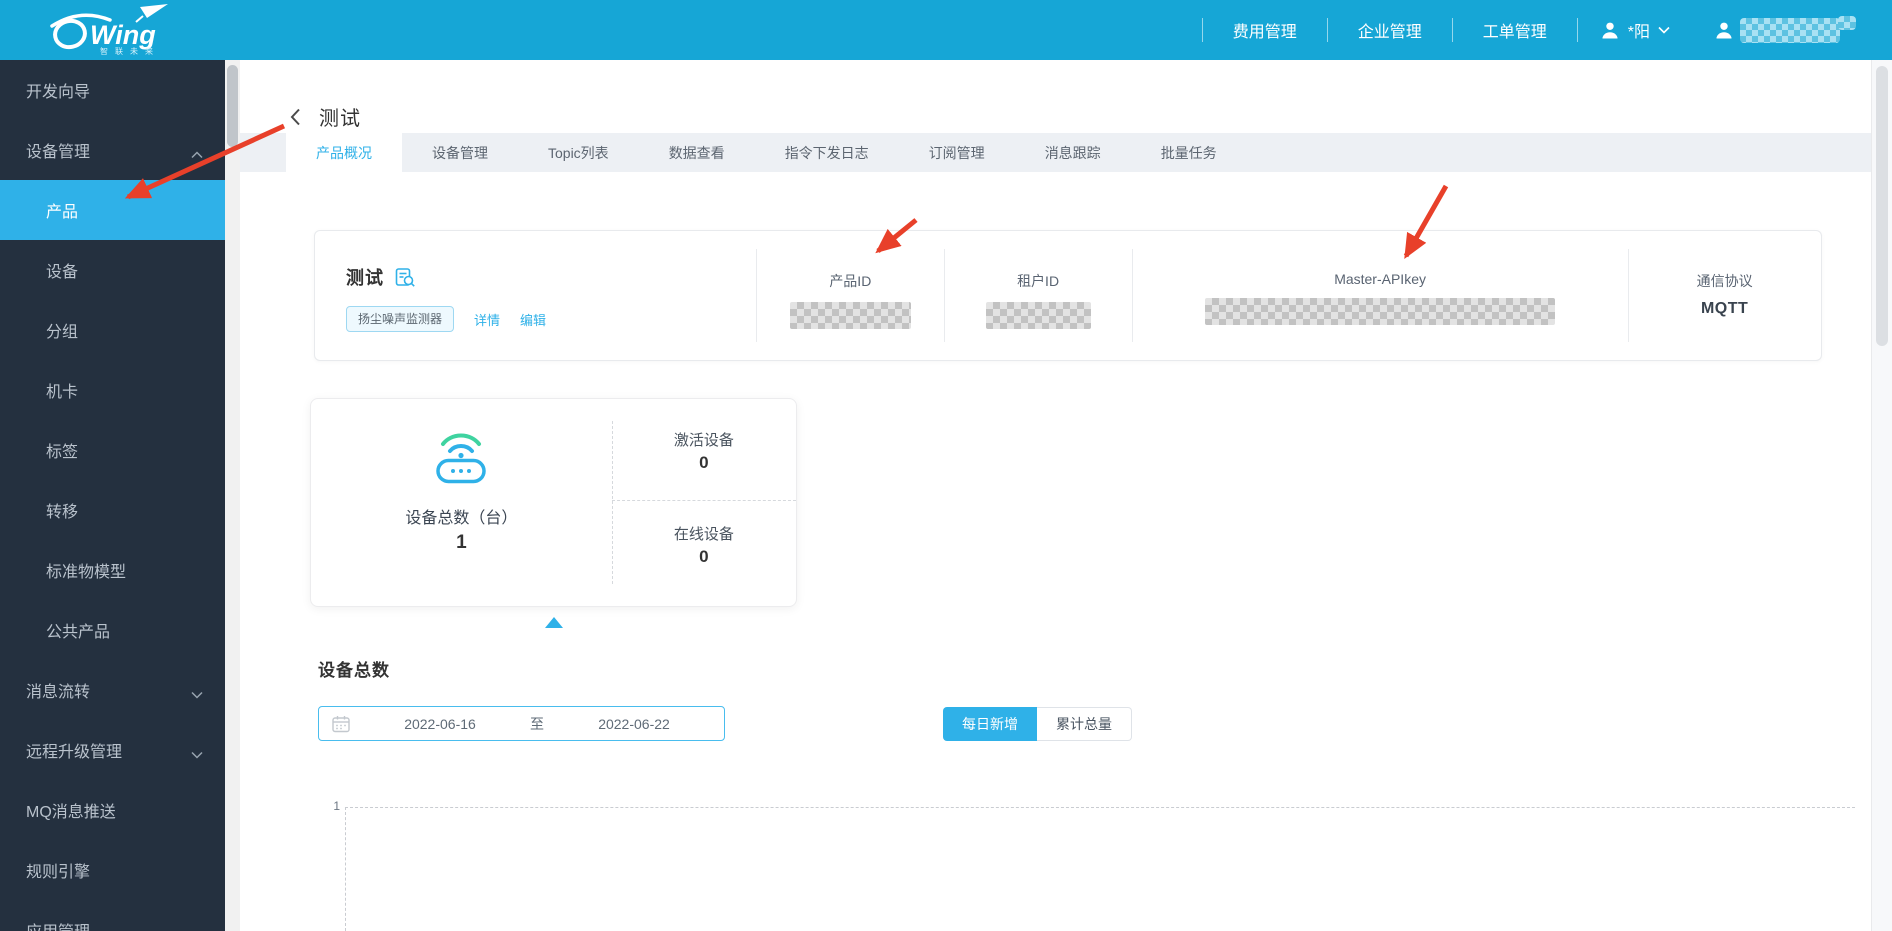 This screenshot has height=931, width=1892. What do you see at coordinates (578, 152) in the screenshot?
I see `tab-topic-list: Topic列表` at bounding box center [578, 152].